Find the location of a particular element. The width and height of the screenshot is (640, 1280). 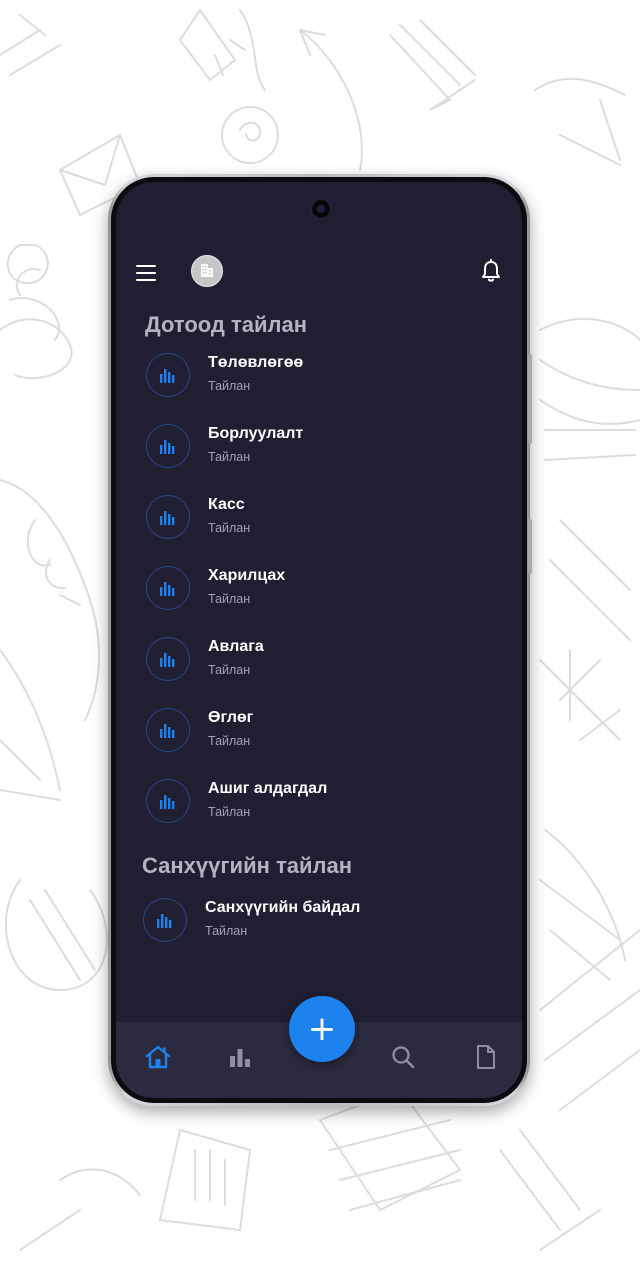

app-header is located at coordinates (319, 276).